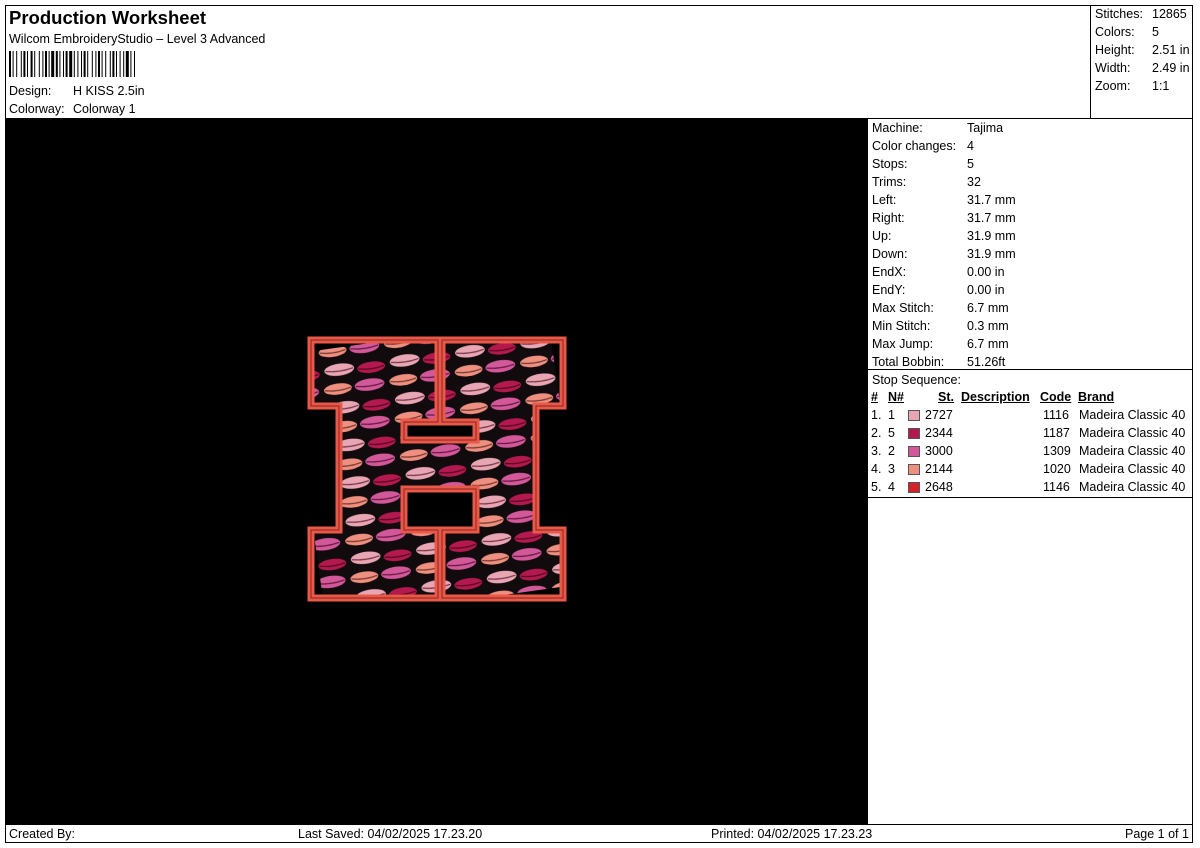 The image size is (1200, 848). Describe the element at coordinates (916, 380) in the screenshot. I see `stop-sequence-title: Stop Sequence:` at that location.